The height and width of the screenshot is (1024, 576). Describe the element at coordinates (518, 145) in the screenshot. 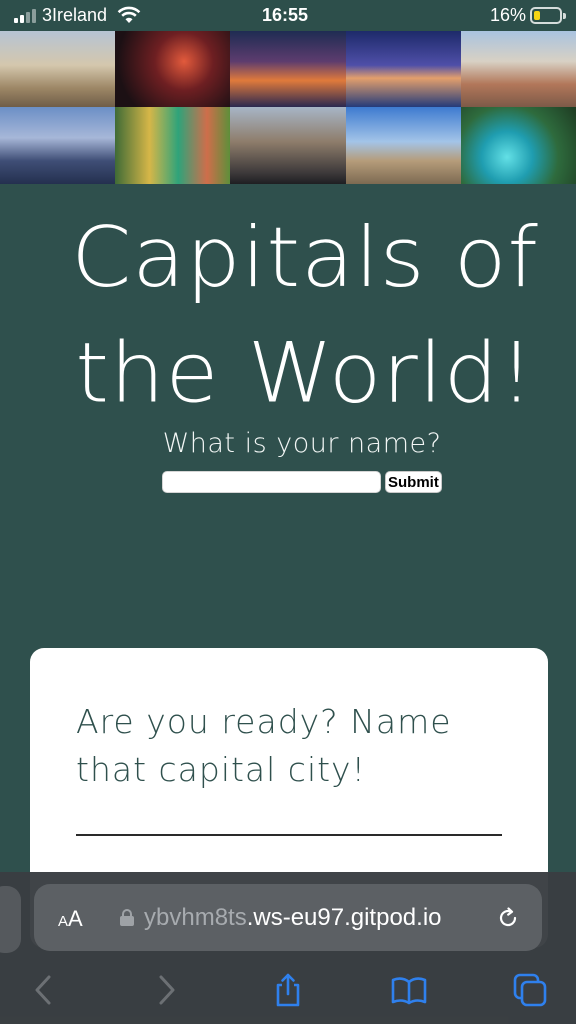

I see `collage-photo-waterfall` at that location.